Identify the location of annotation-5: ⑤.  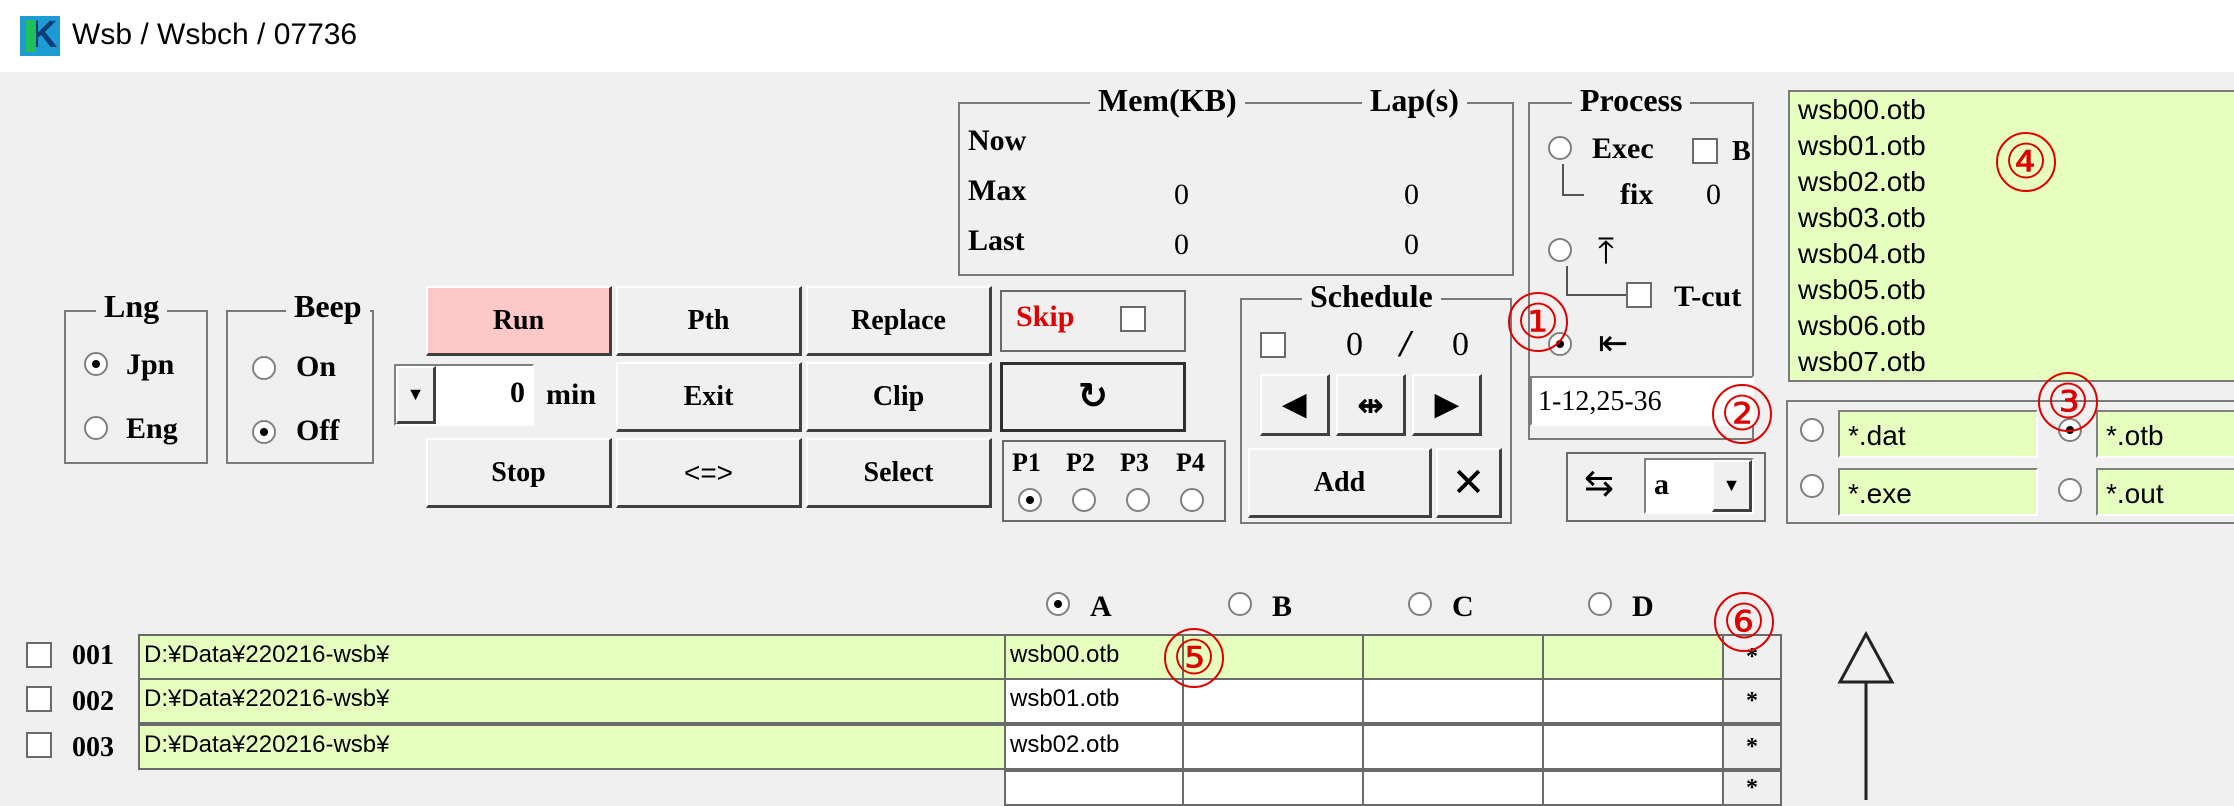
(1194, 658).